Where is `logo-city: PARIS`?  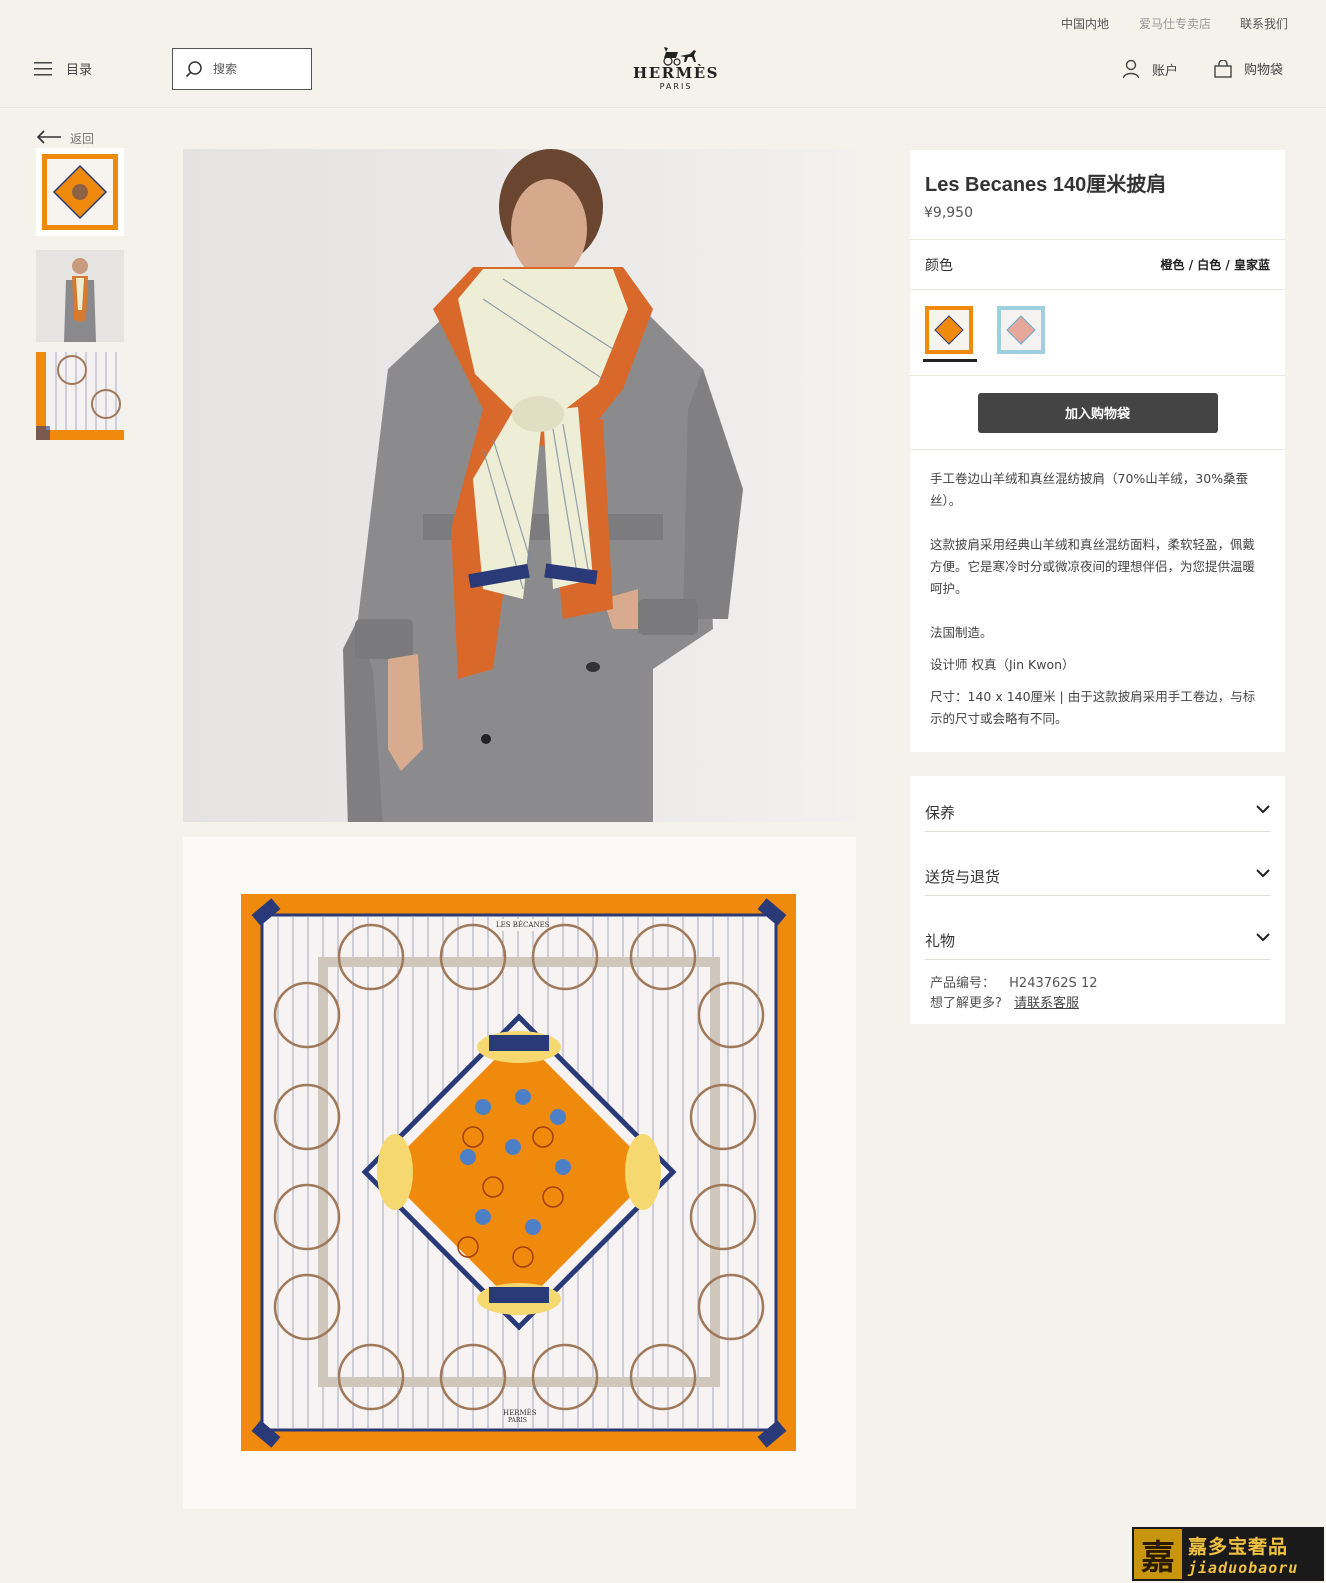 logo-city: PARIS is located at coordinates (676, 86).